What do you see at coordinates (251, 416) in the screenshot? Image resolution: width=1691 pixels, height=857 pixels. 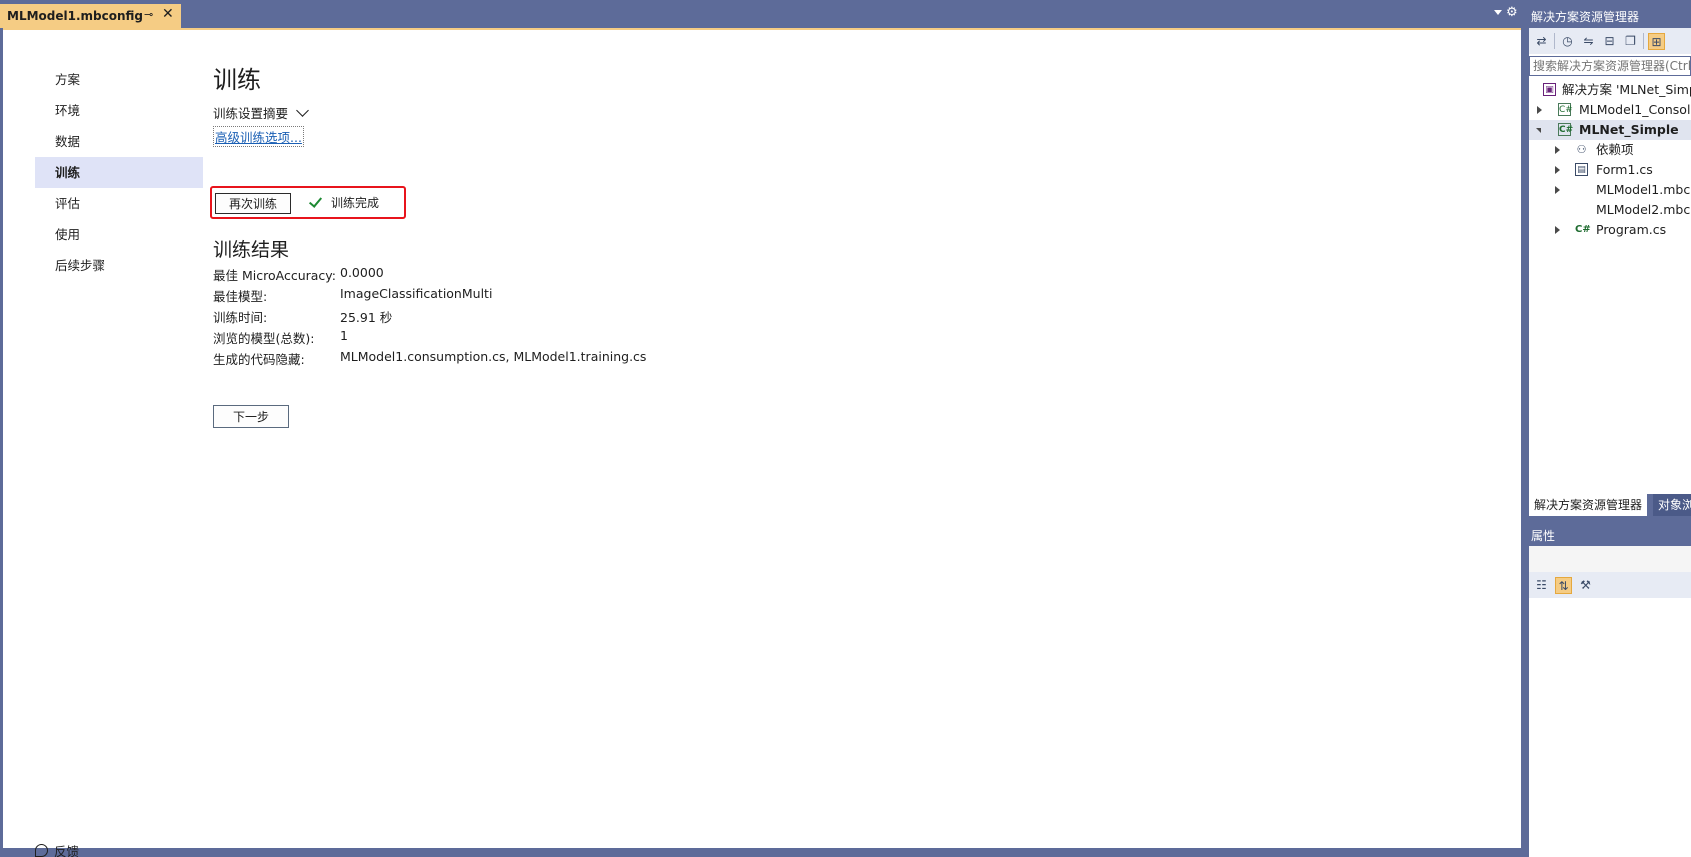 I see `next-step-button: 下一步` at bounding box center [251, 416].